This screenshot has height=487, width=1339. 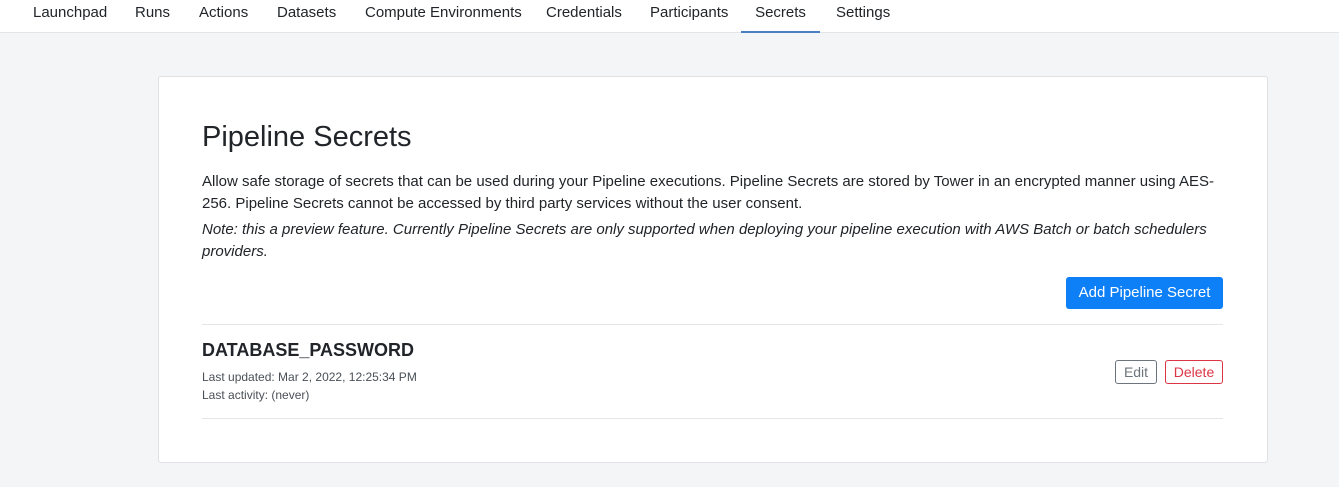 What do you see at coordinates (1194, 372) in the screenshot?
I see `delete-button: Delete` at bounding box center [1194, 372].